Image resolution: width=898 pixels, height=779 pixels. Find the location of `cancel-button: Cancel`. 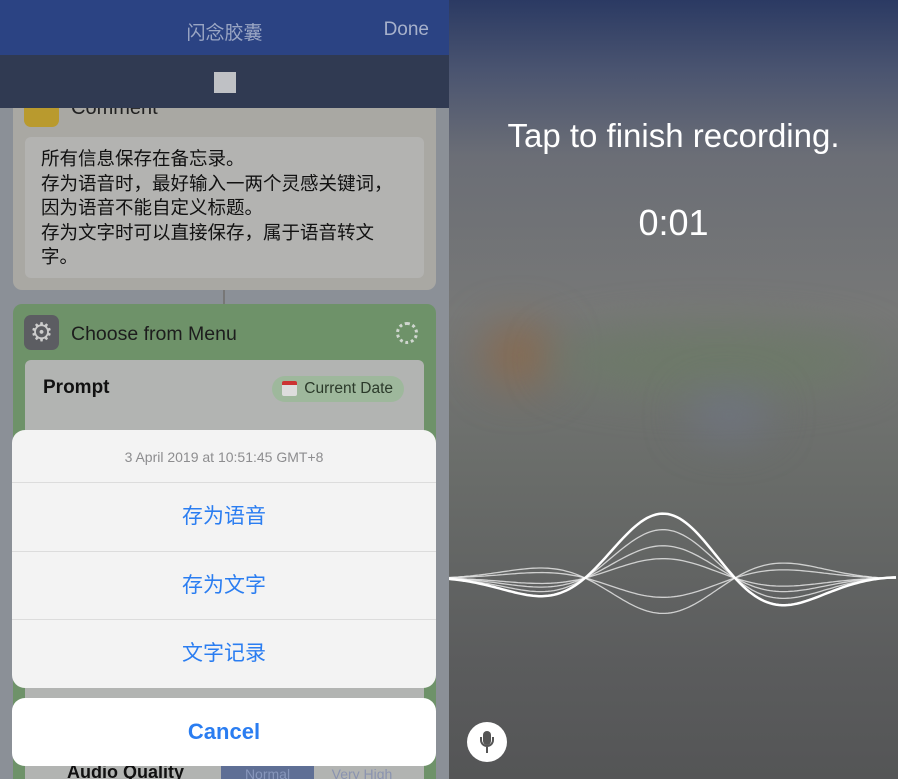

cancel-button: Cancel is located at coordinates (224, 732).